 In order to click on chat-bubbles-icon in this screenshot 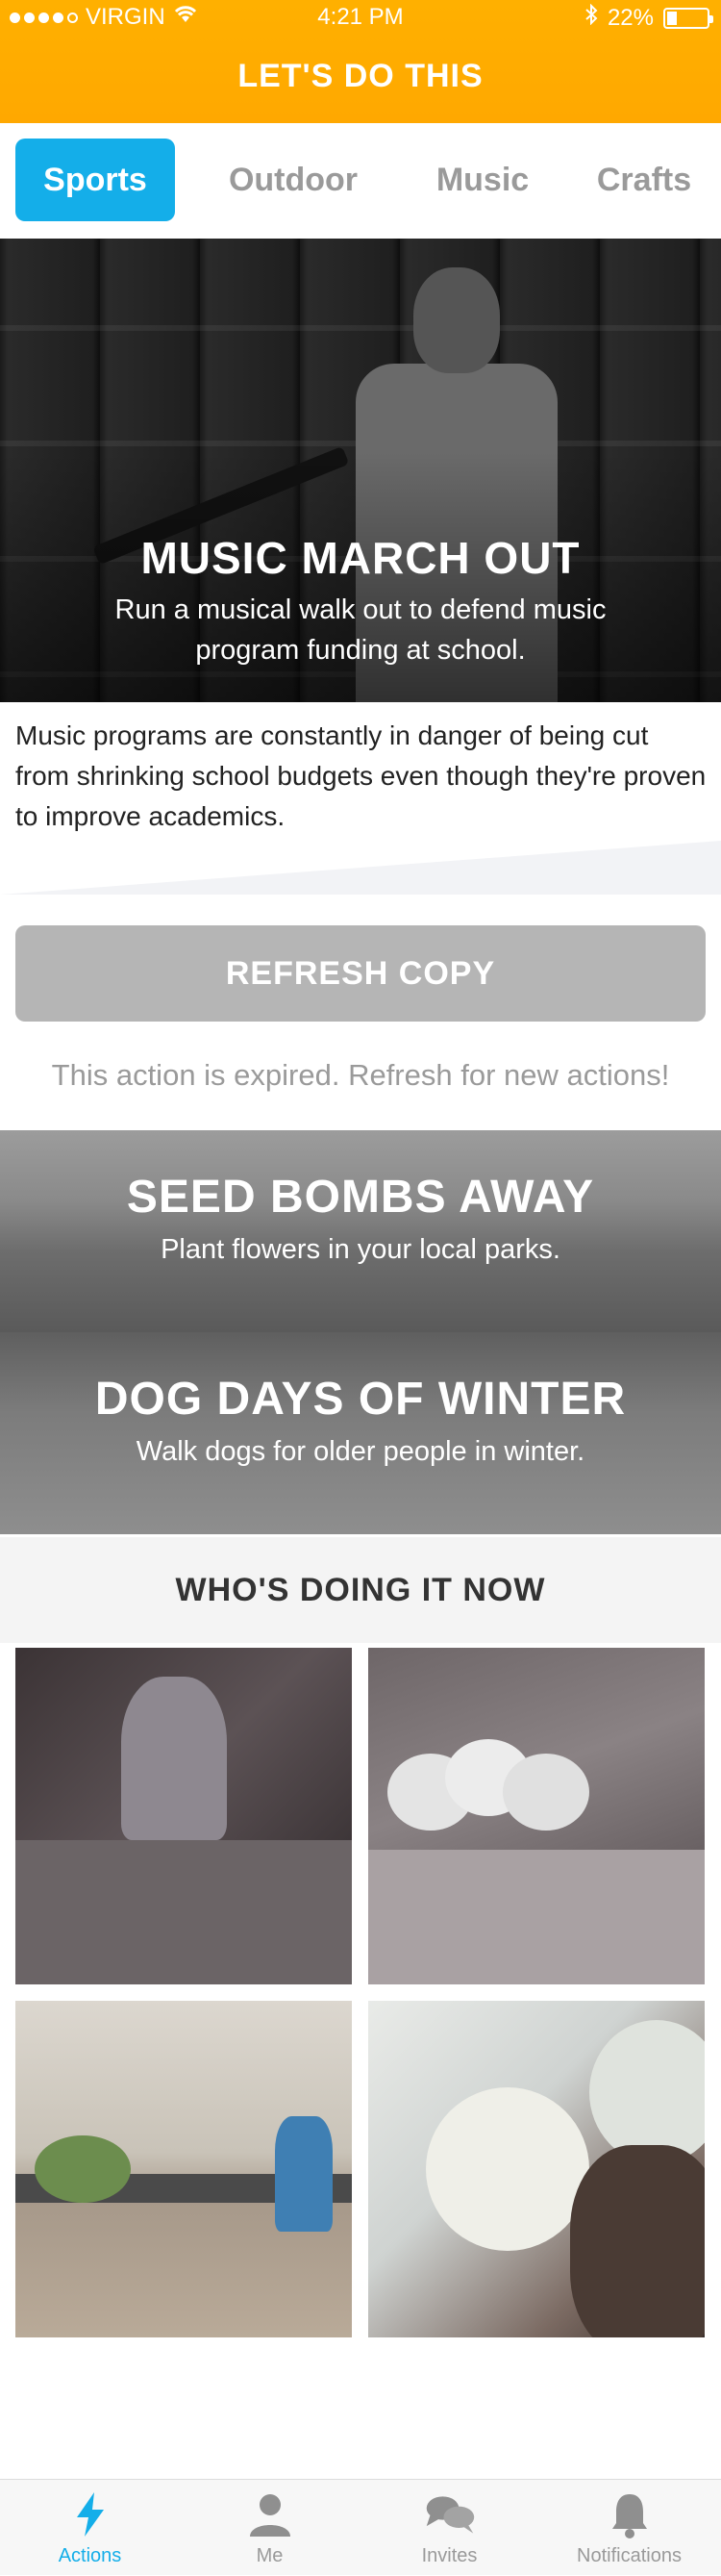, I will do `click(450, 2515)`.